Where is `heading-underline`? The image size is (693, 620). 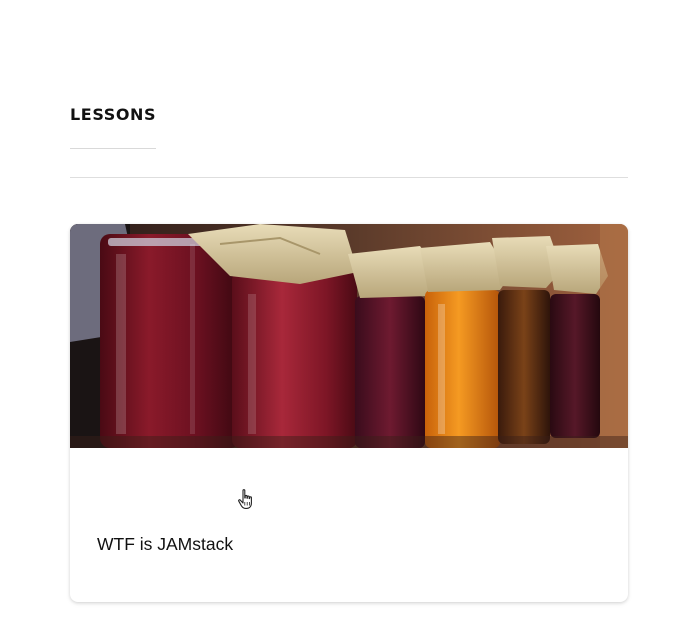
heading-underline is located at coordinates (113, 148).